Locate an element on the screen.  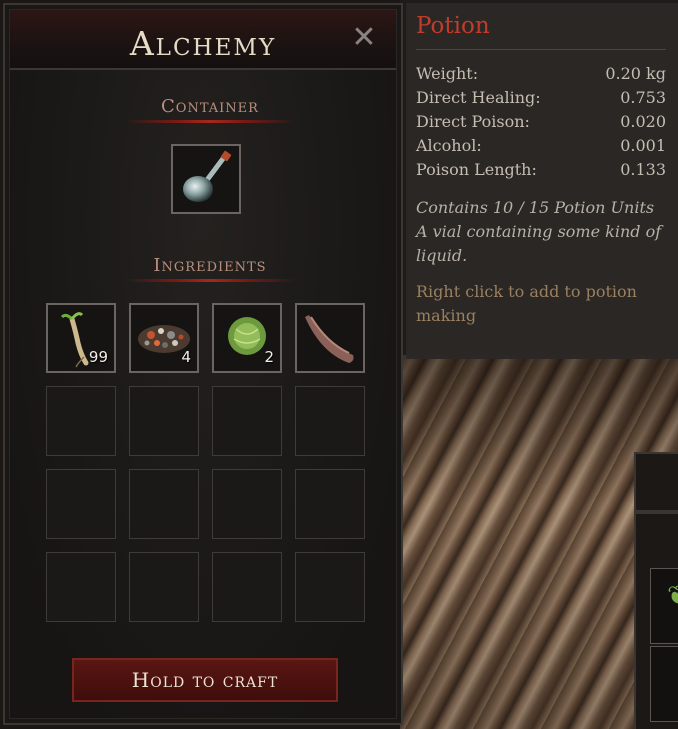
stat-label: Poison Length: is located at coordinates (476, 169).